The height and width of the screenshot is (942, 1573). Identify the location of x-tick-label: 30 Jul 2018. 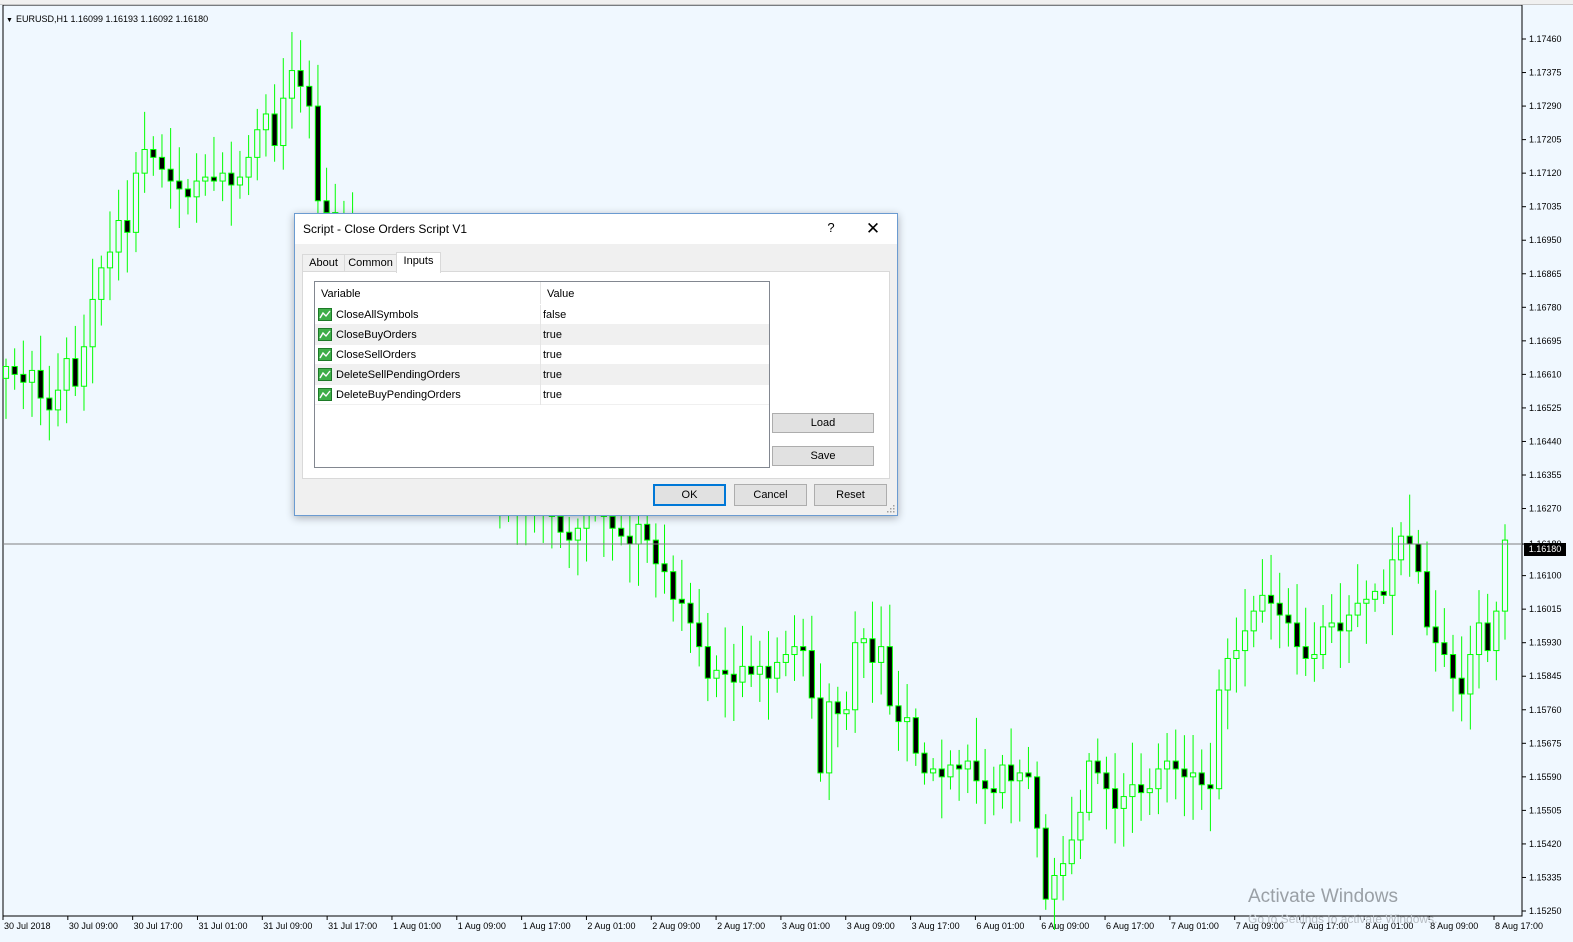
(27, 926).